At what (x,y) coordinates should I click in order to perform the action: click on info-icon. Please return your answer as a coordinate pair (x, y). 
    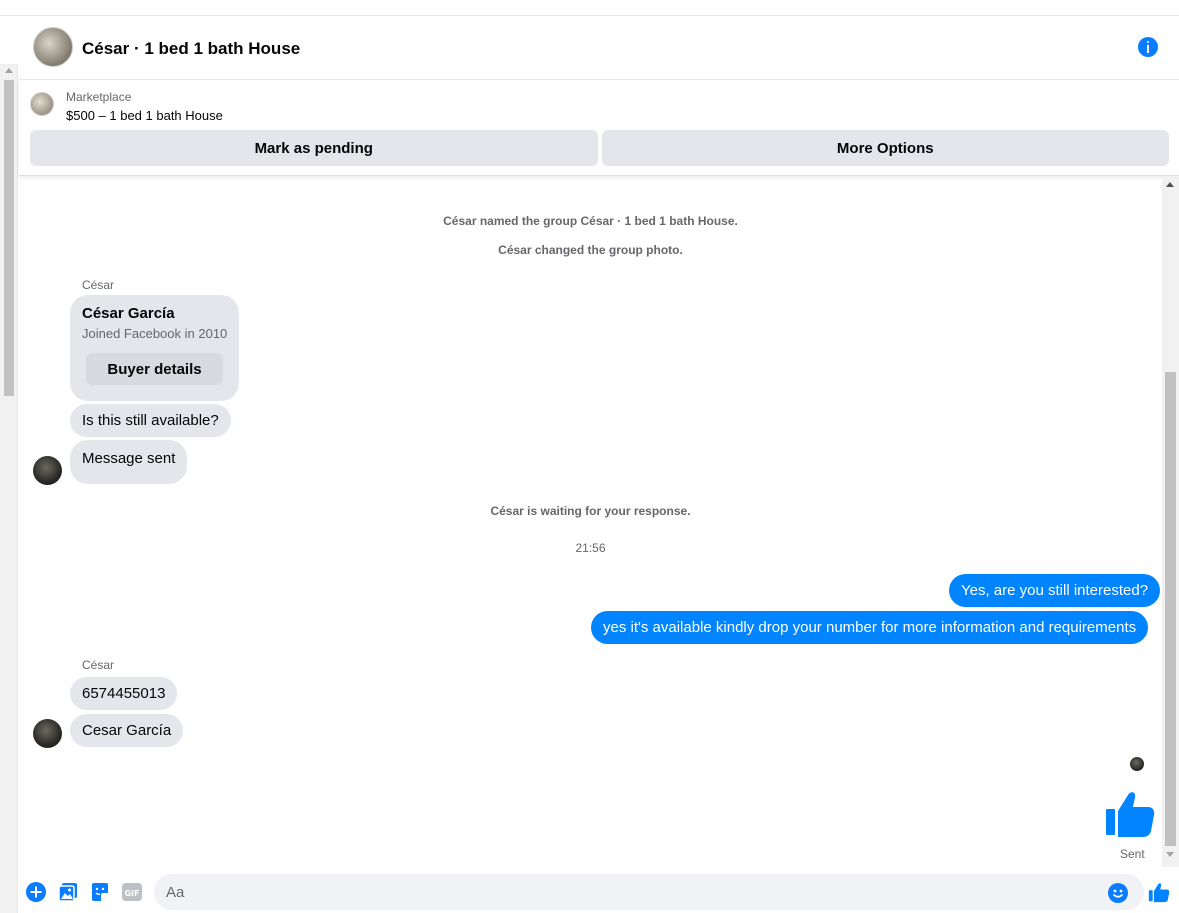
    Looking at the image, I should click on (1148, 47).